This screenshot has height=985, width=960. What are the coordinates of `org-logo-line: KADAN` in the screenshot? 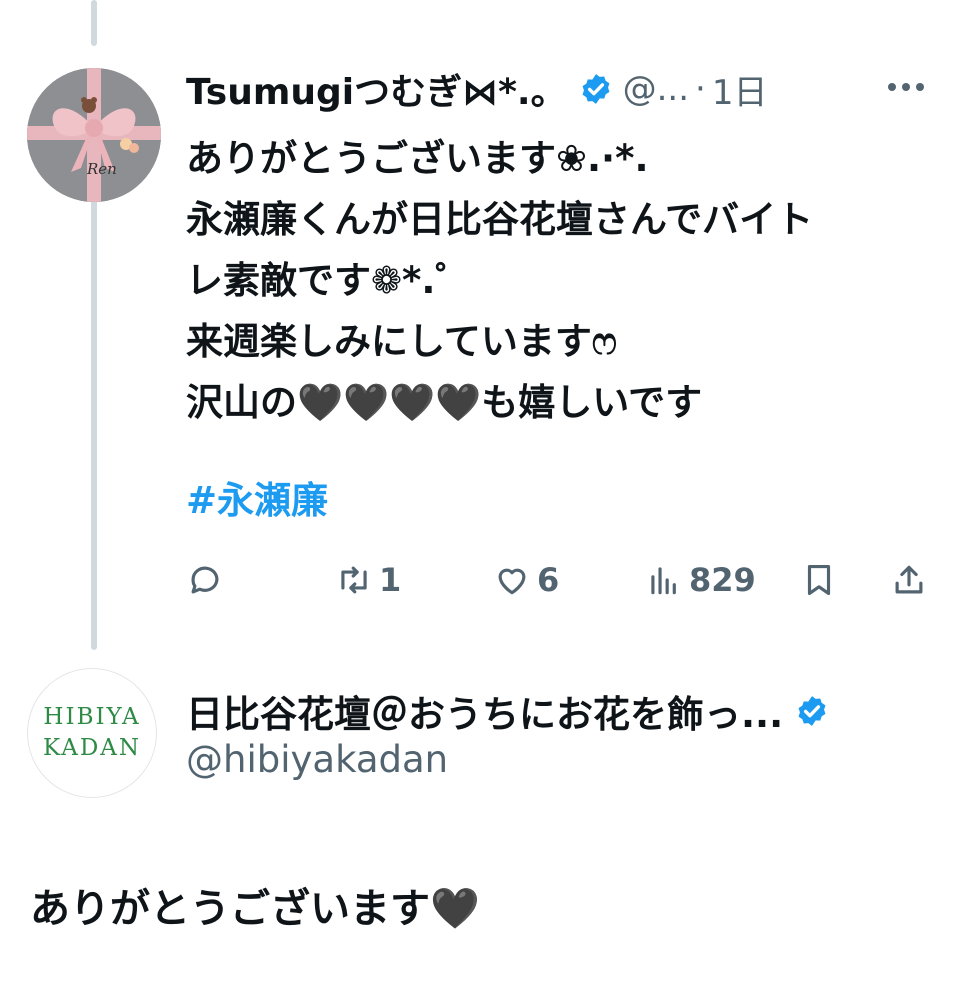 It's located at (92, 748).